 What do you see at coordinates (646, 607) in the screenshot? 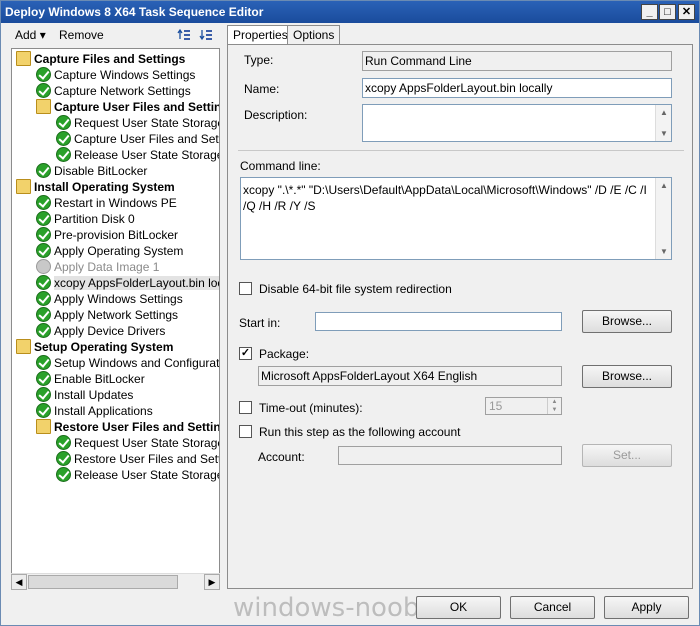
I see `apply-button: Apply` at bounding box center [646, 607].